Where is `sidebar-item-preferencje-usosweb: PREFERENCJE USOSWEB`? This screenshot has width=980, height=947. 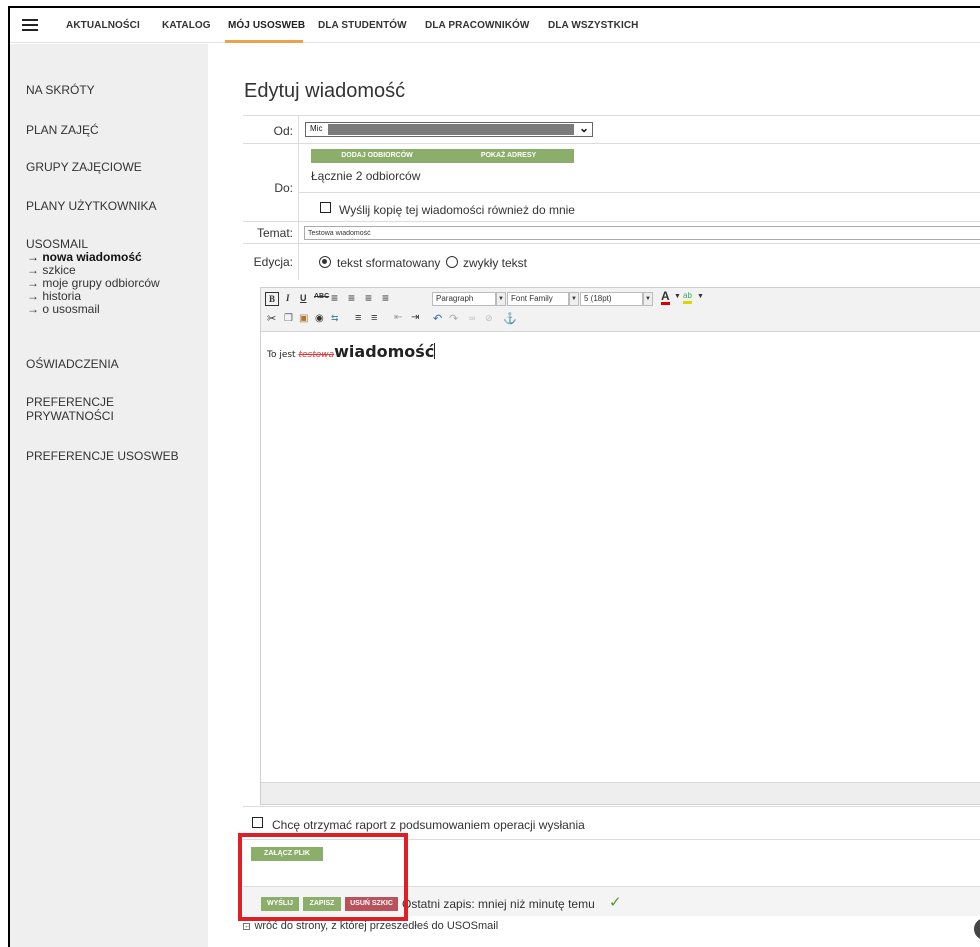
sidebar-item-preferencje-usosweb: PREFERENCJE USOSWEB is located at coordinates (102, 456).